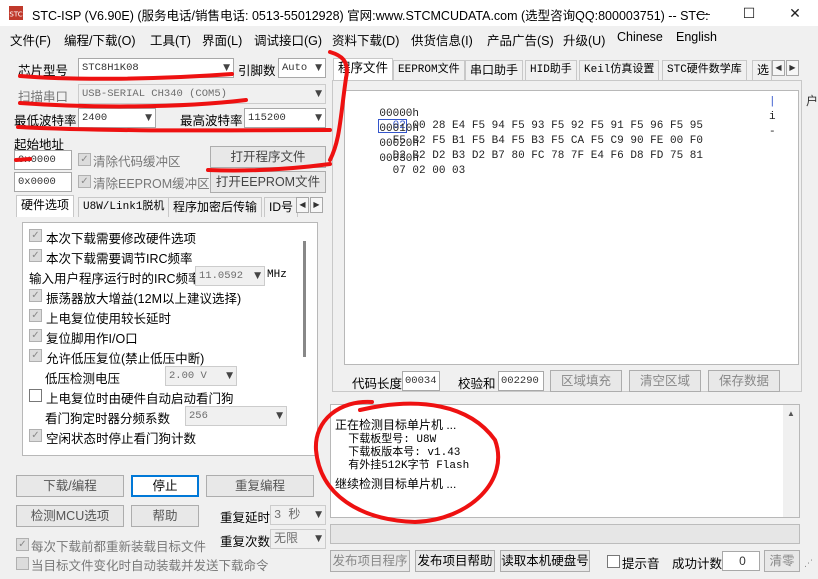 This screenshot has height=579, width=818. Describe the element at coordinates (495, 156) in the screenshot. I see `hex-byte: B7` at that location.